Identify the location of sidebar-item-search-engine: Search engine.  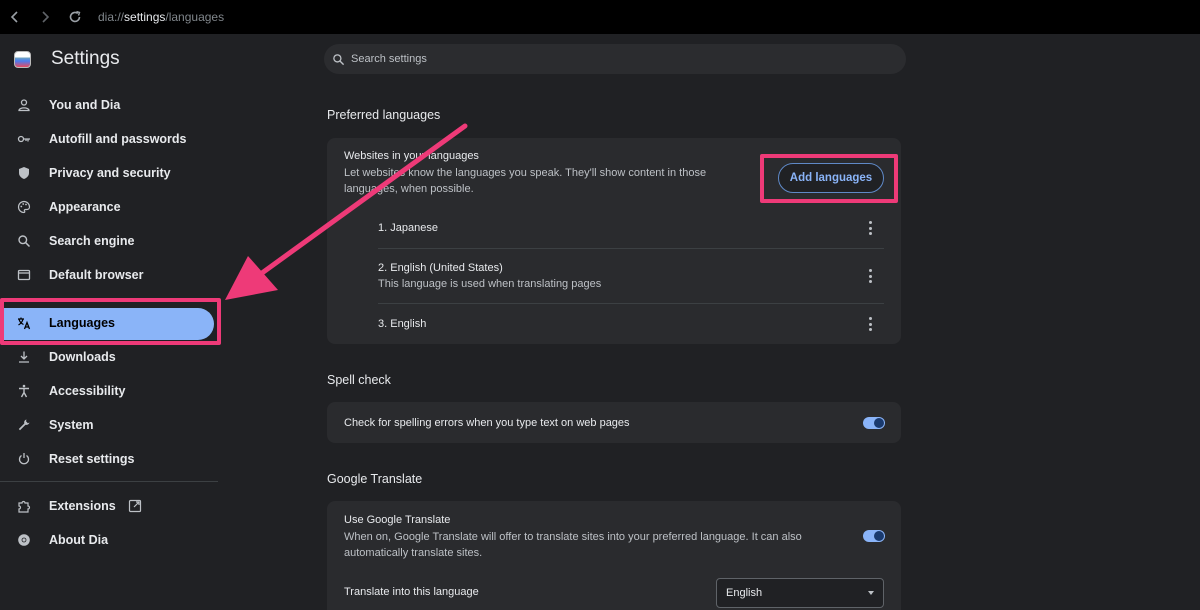
(115, 241).